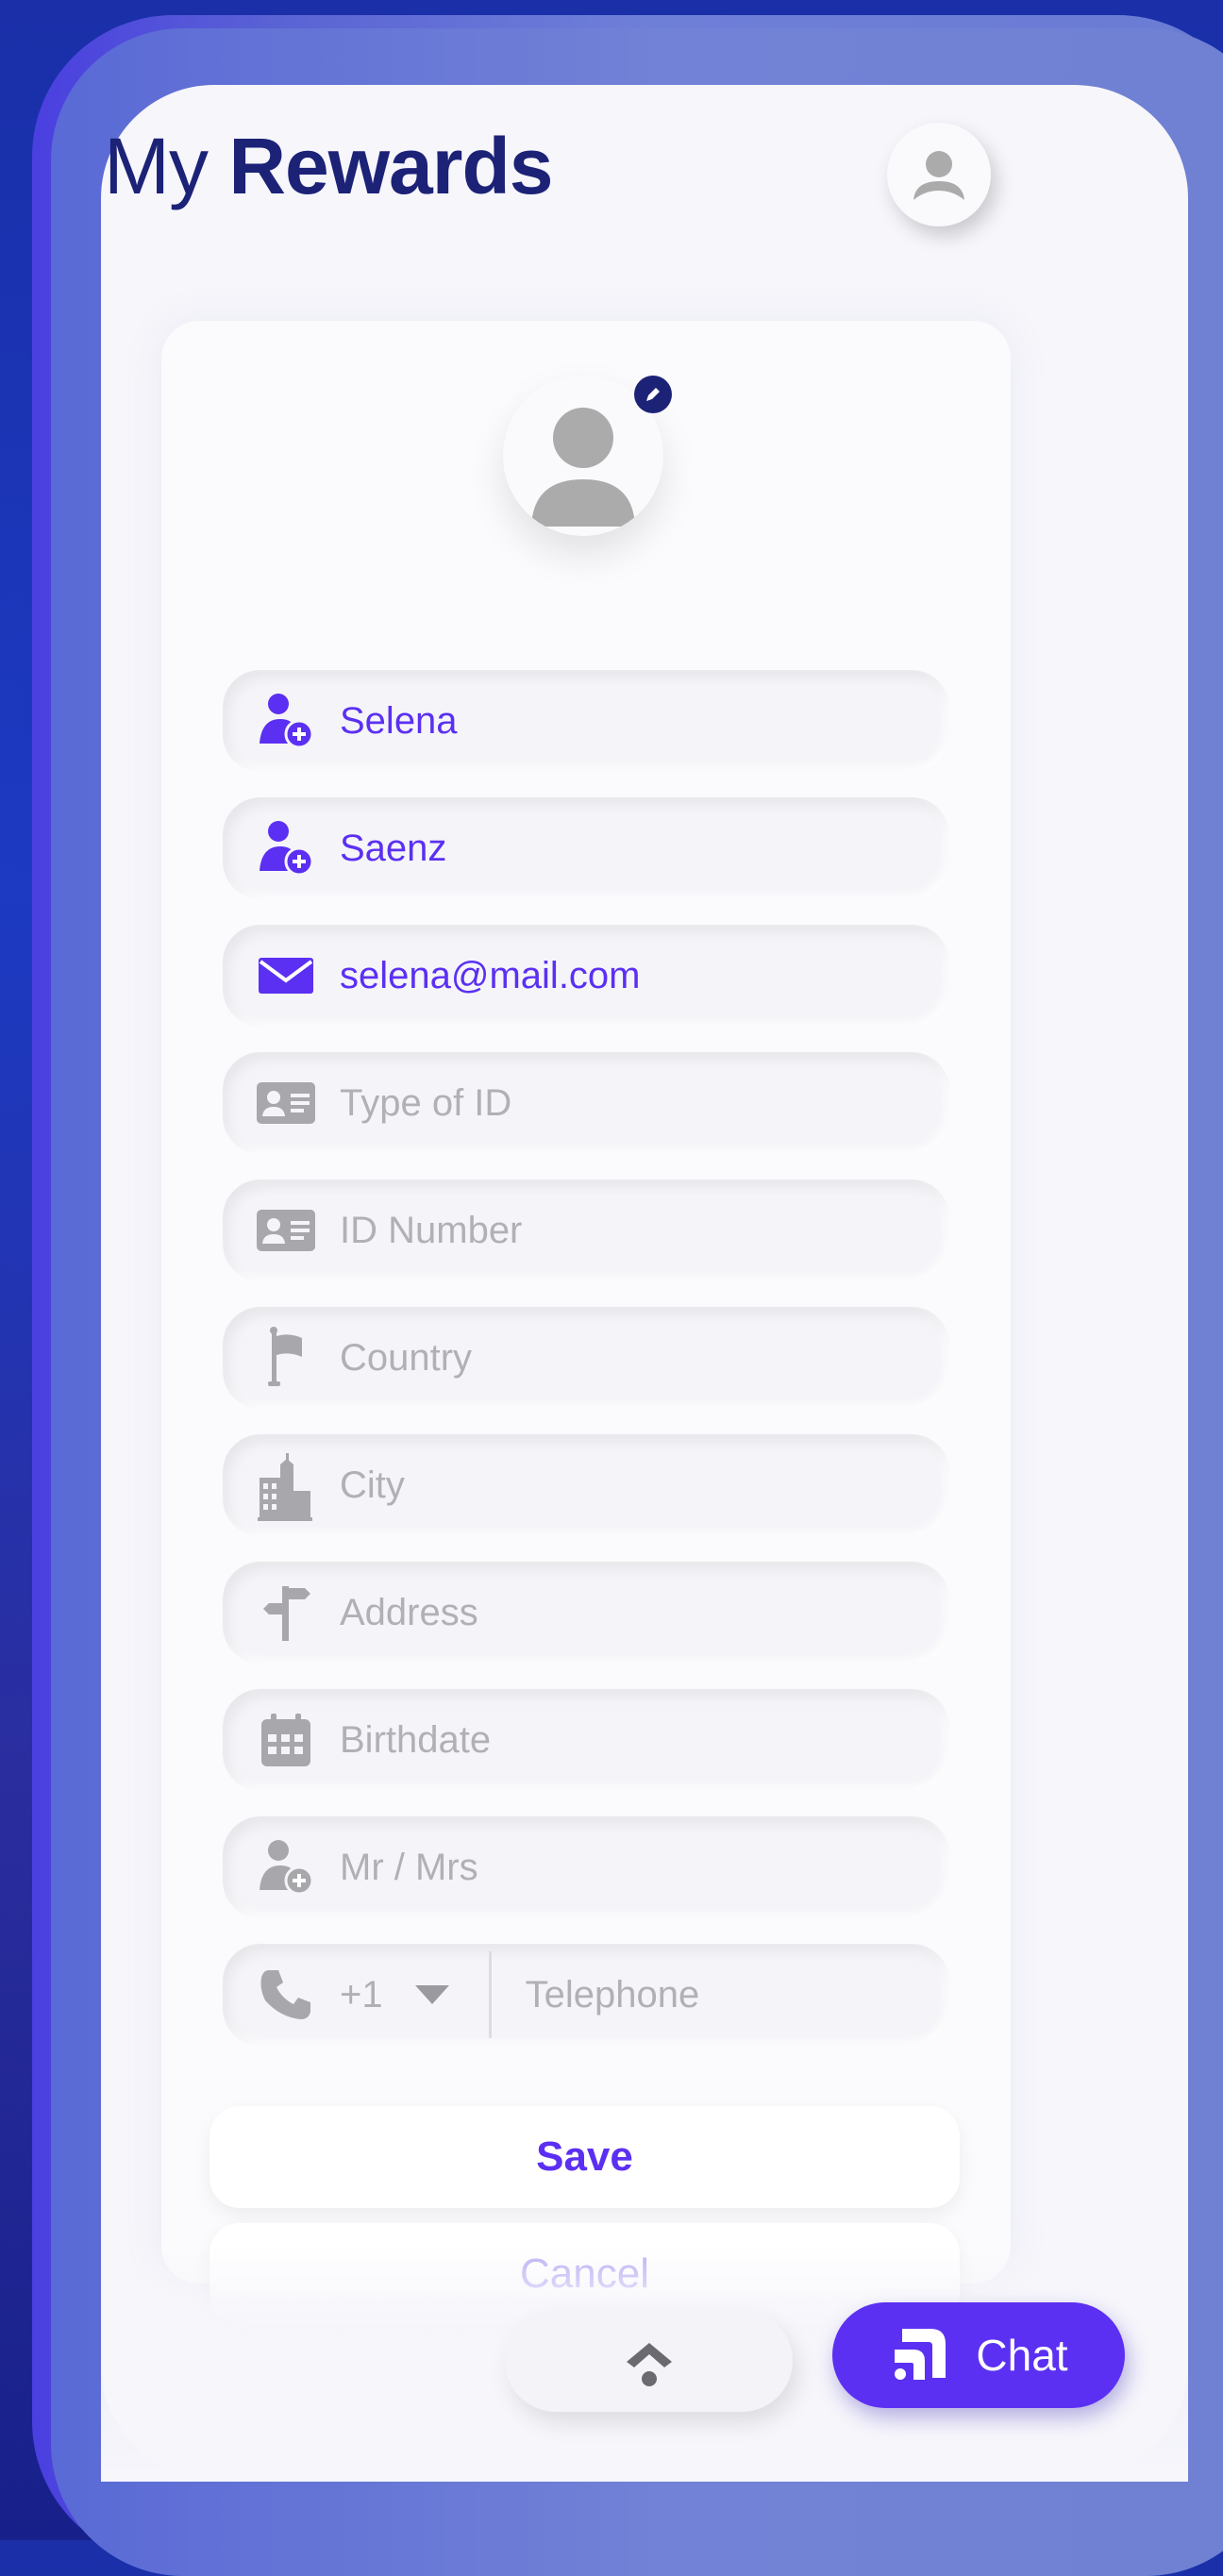 The image size is (1223, 2576). Describe the element at coordinates (586, 1485) in the screenshot. I see `city-field: City` at that location.